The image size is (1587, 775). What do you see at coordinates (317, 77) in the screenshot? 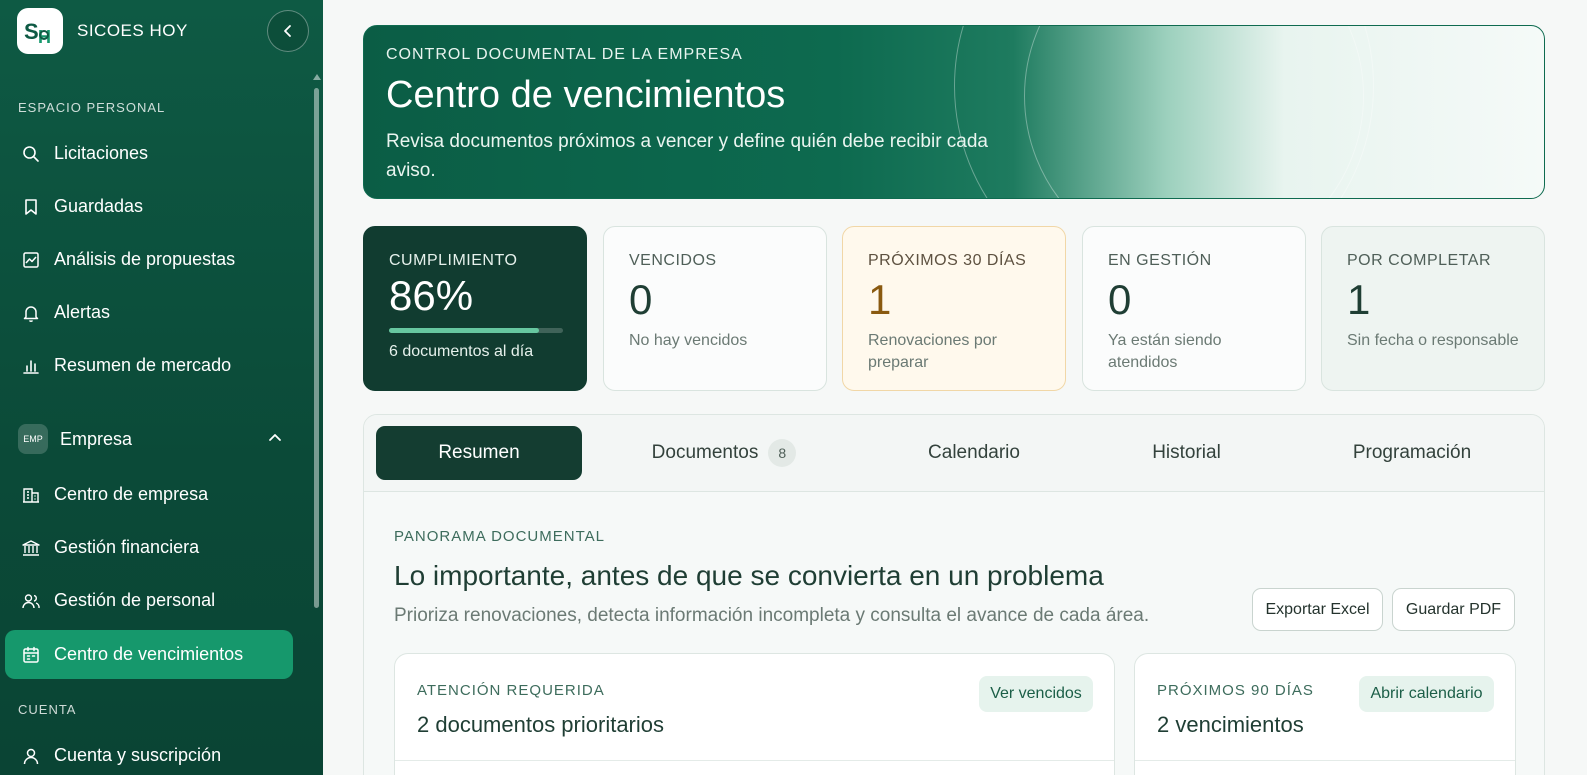
I see `scroll-up-arrow` at bounding box center [317, 77].